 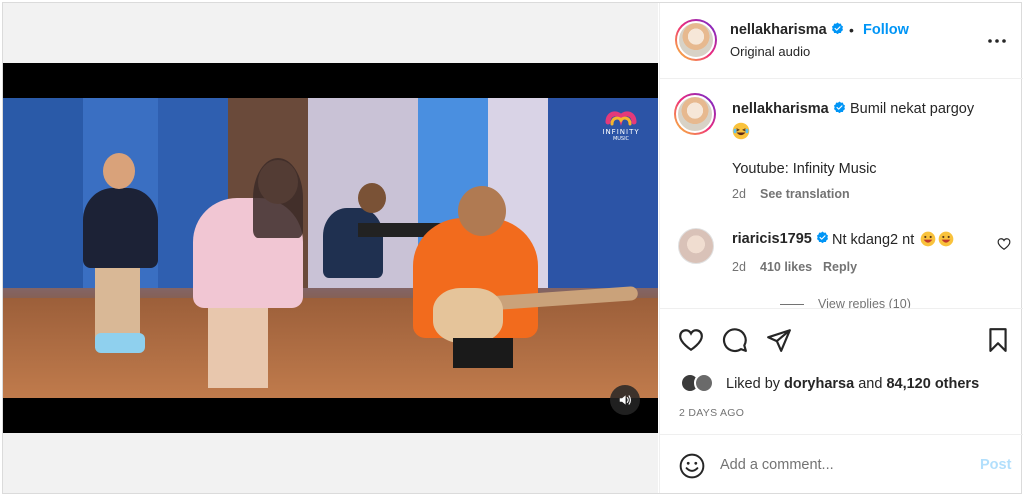 What do you see at coordinates (691, 340) in the screenshot?
I see `like-heart-icon` at bounding box center [691, 340].